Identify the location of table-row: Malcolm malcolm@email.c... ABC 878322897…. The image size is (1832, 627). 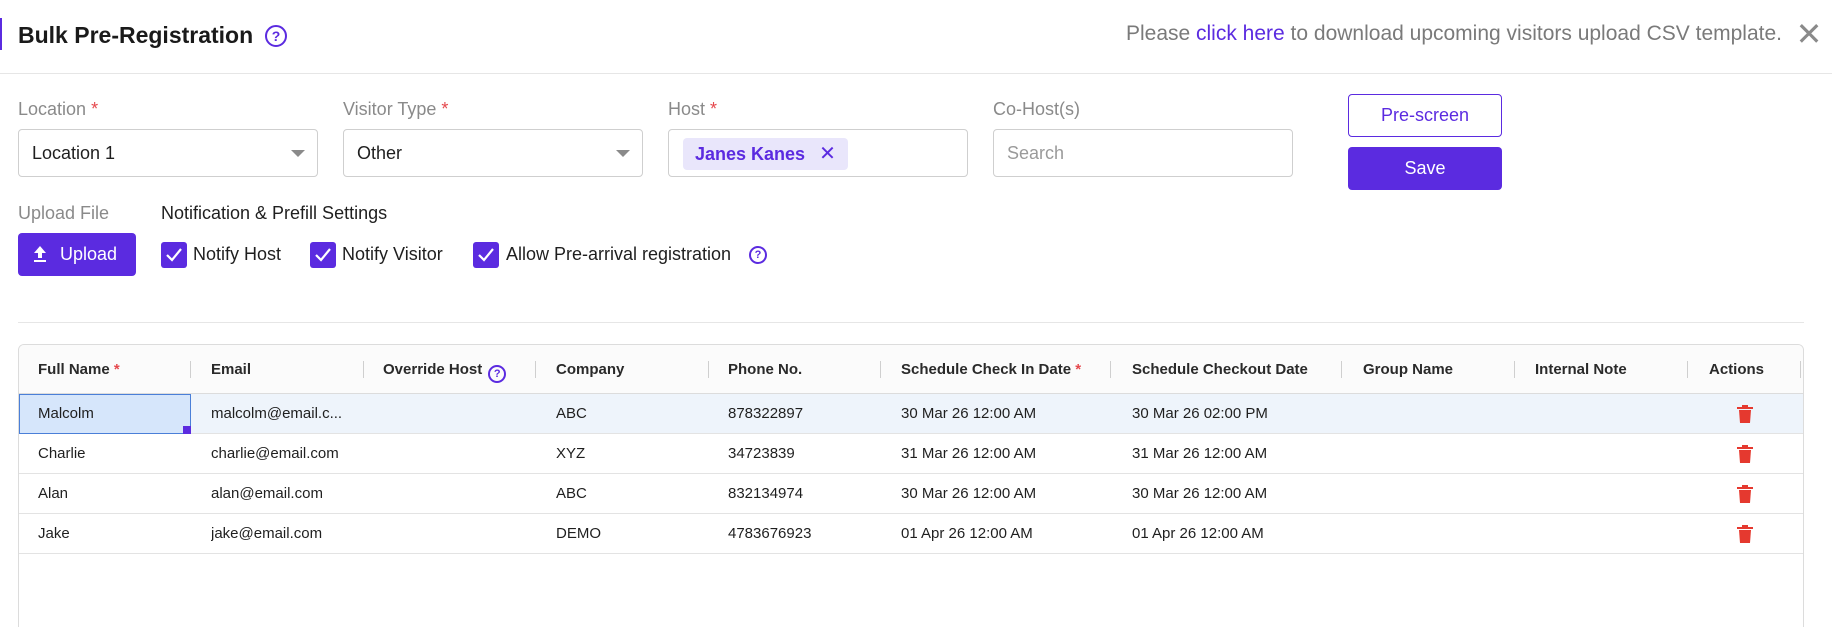
(911, 414).